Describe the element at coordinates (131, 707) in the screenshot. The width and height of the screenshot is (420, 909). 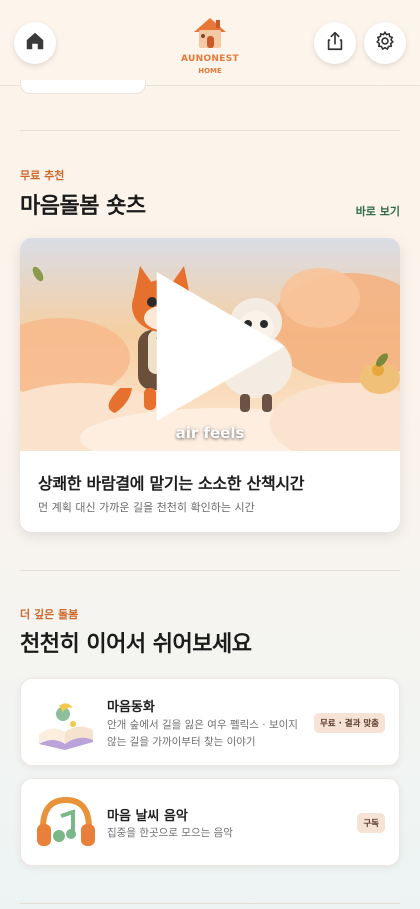
I see `item-title: 마음동화` at that location.